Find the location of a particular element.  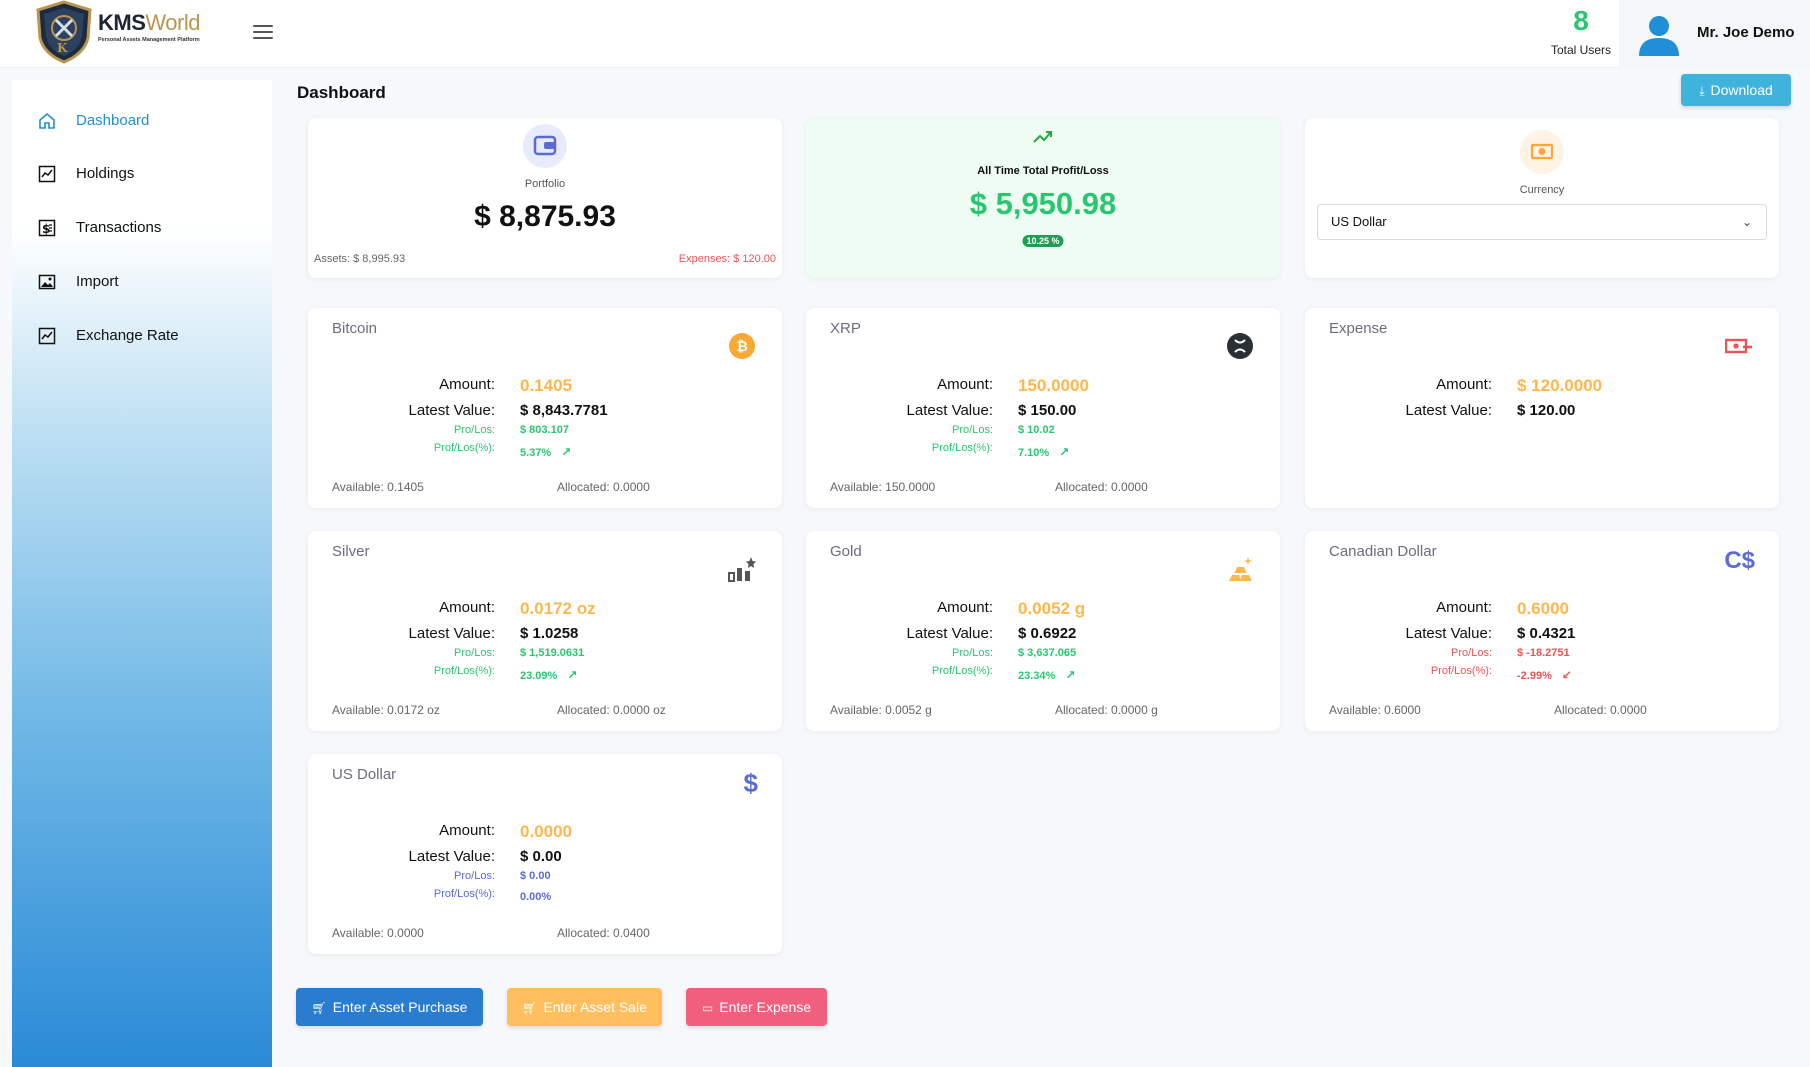

cad-icon: C$ is located at coordinates (1739, 560).